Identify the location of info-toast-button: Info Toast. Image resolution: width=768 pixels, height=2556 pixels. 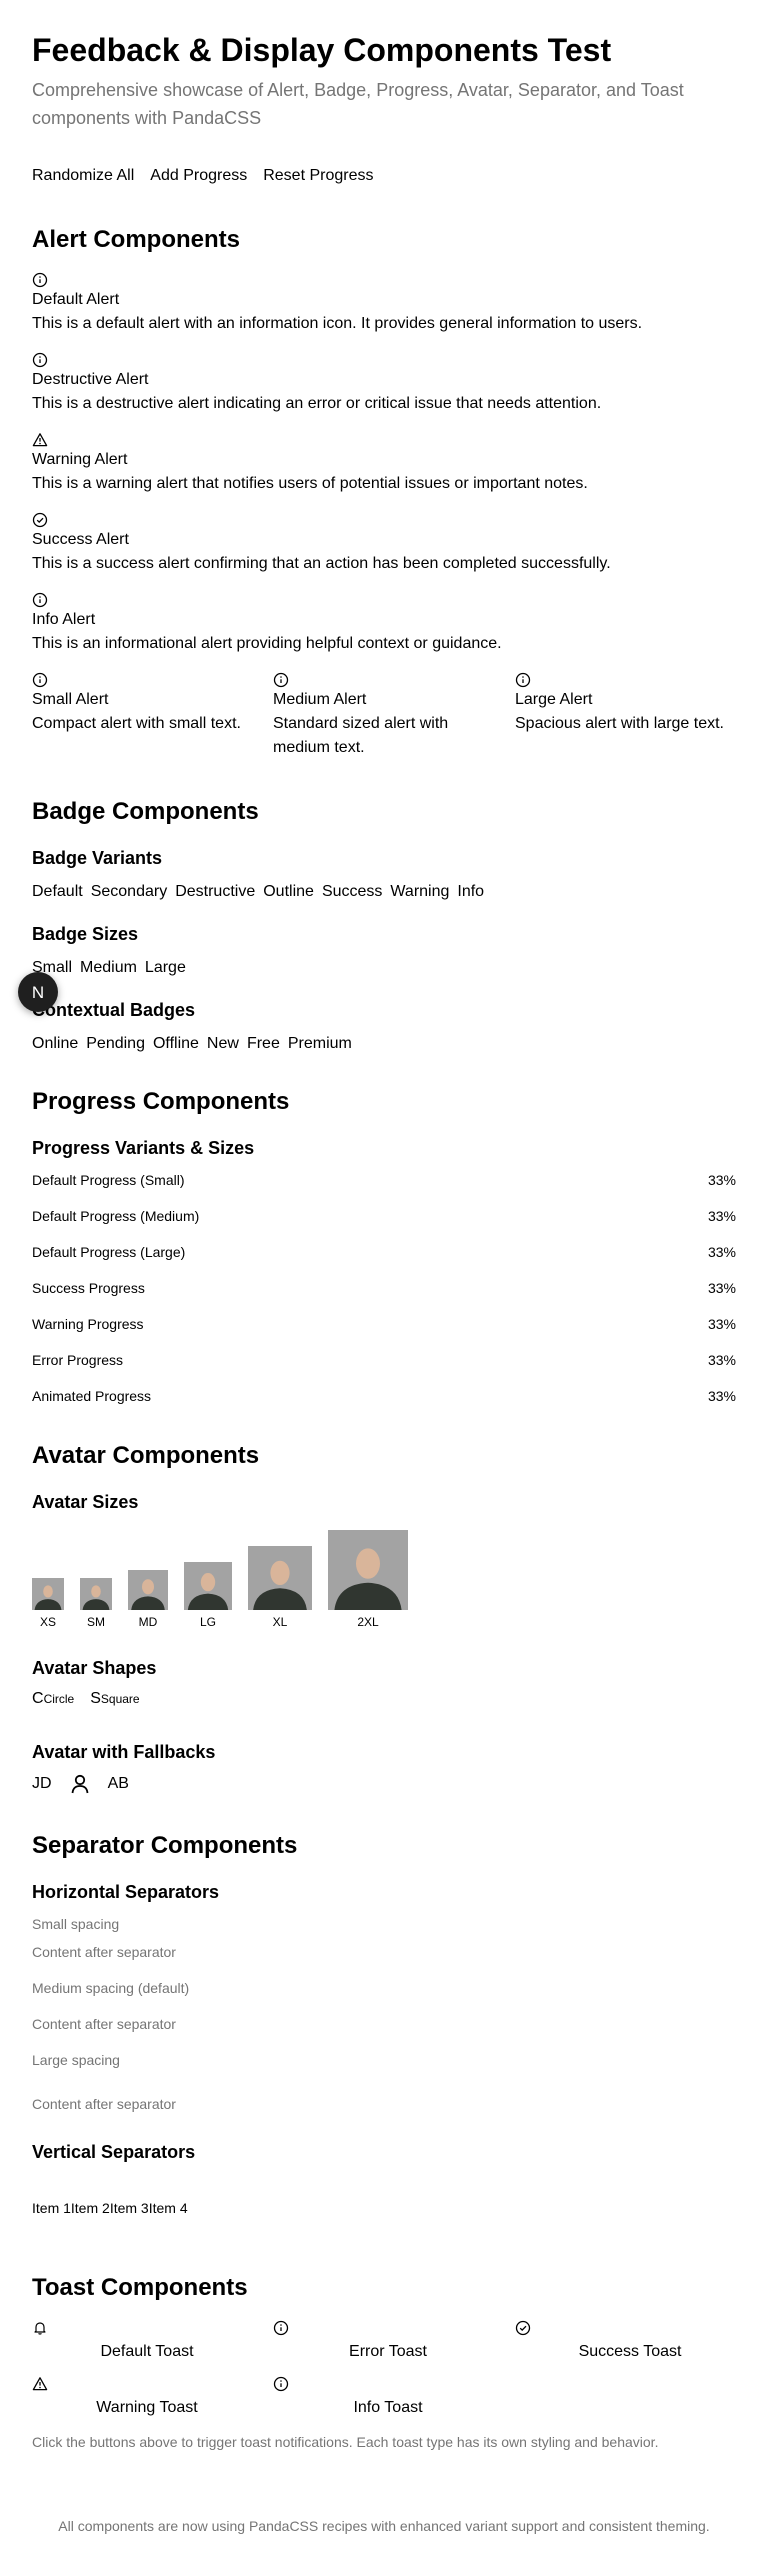
(388, 2398).